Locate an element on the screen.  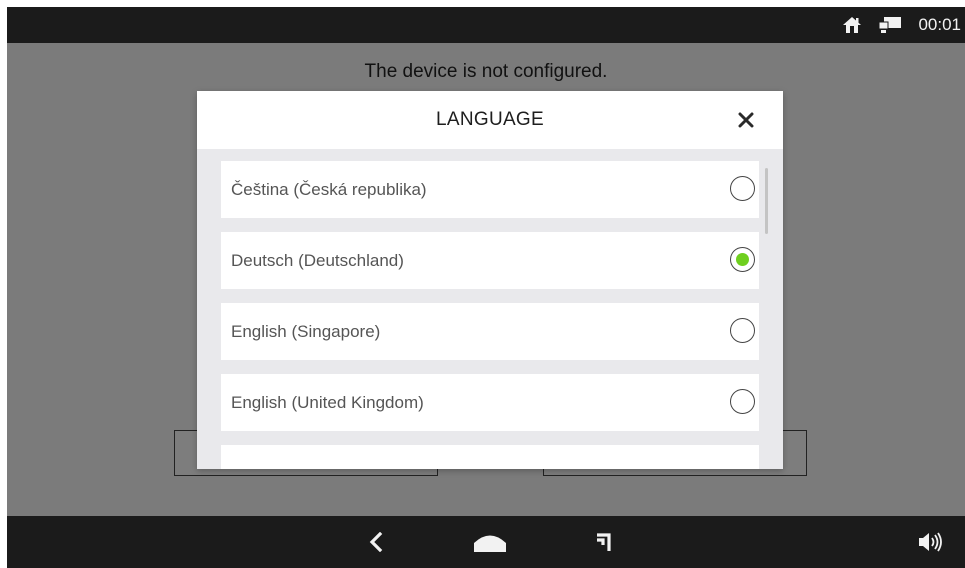
radio-button-selected is located at coordinates (742, 259).